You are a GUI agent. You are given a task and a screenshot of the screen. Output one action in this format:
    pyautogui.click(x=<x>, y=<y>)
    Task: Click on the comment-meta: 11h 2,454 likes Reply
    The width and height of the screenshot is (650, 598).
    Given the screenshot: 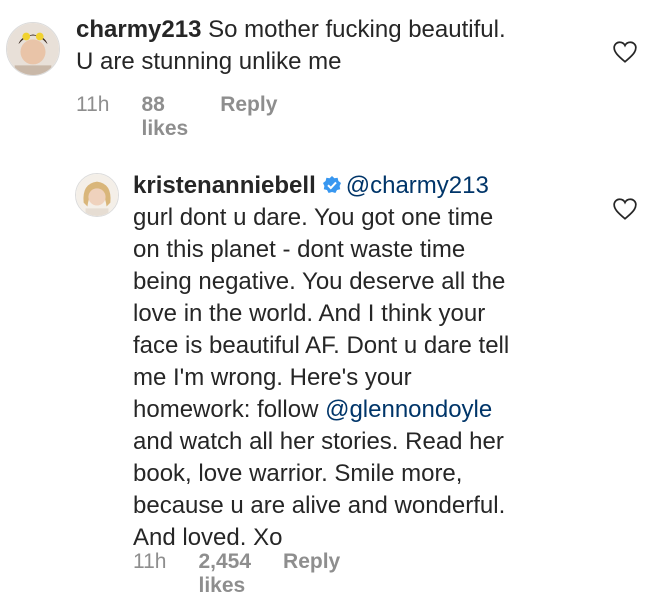 What is the action you would take?
    pyautogui.click(x=236, y=574)
    